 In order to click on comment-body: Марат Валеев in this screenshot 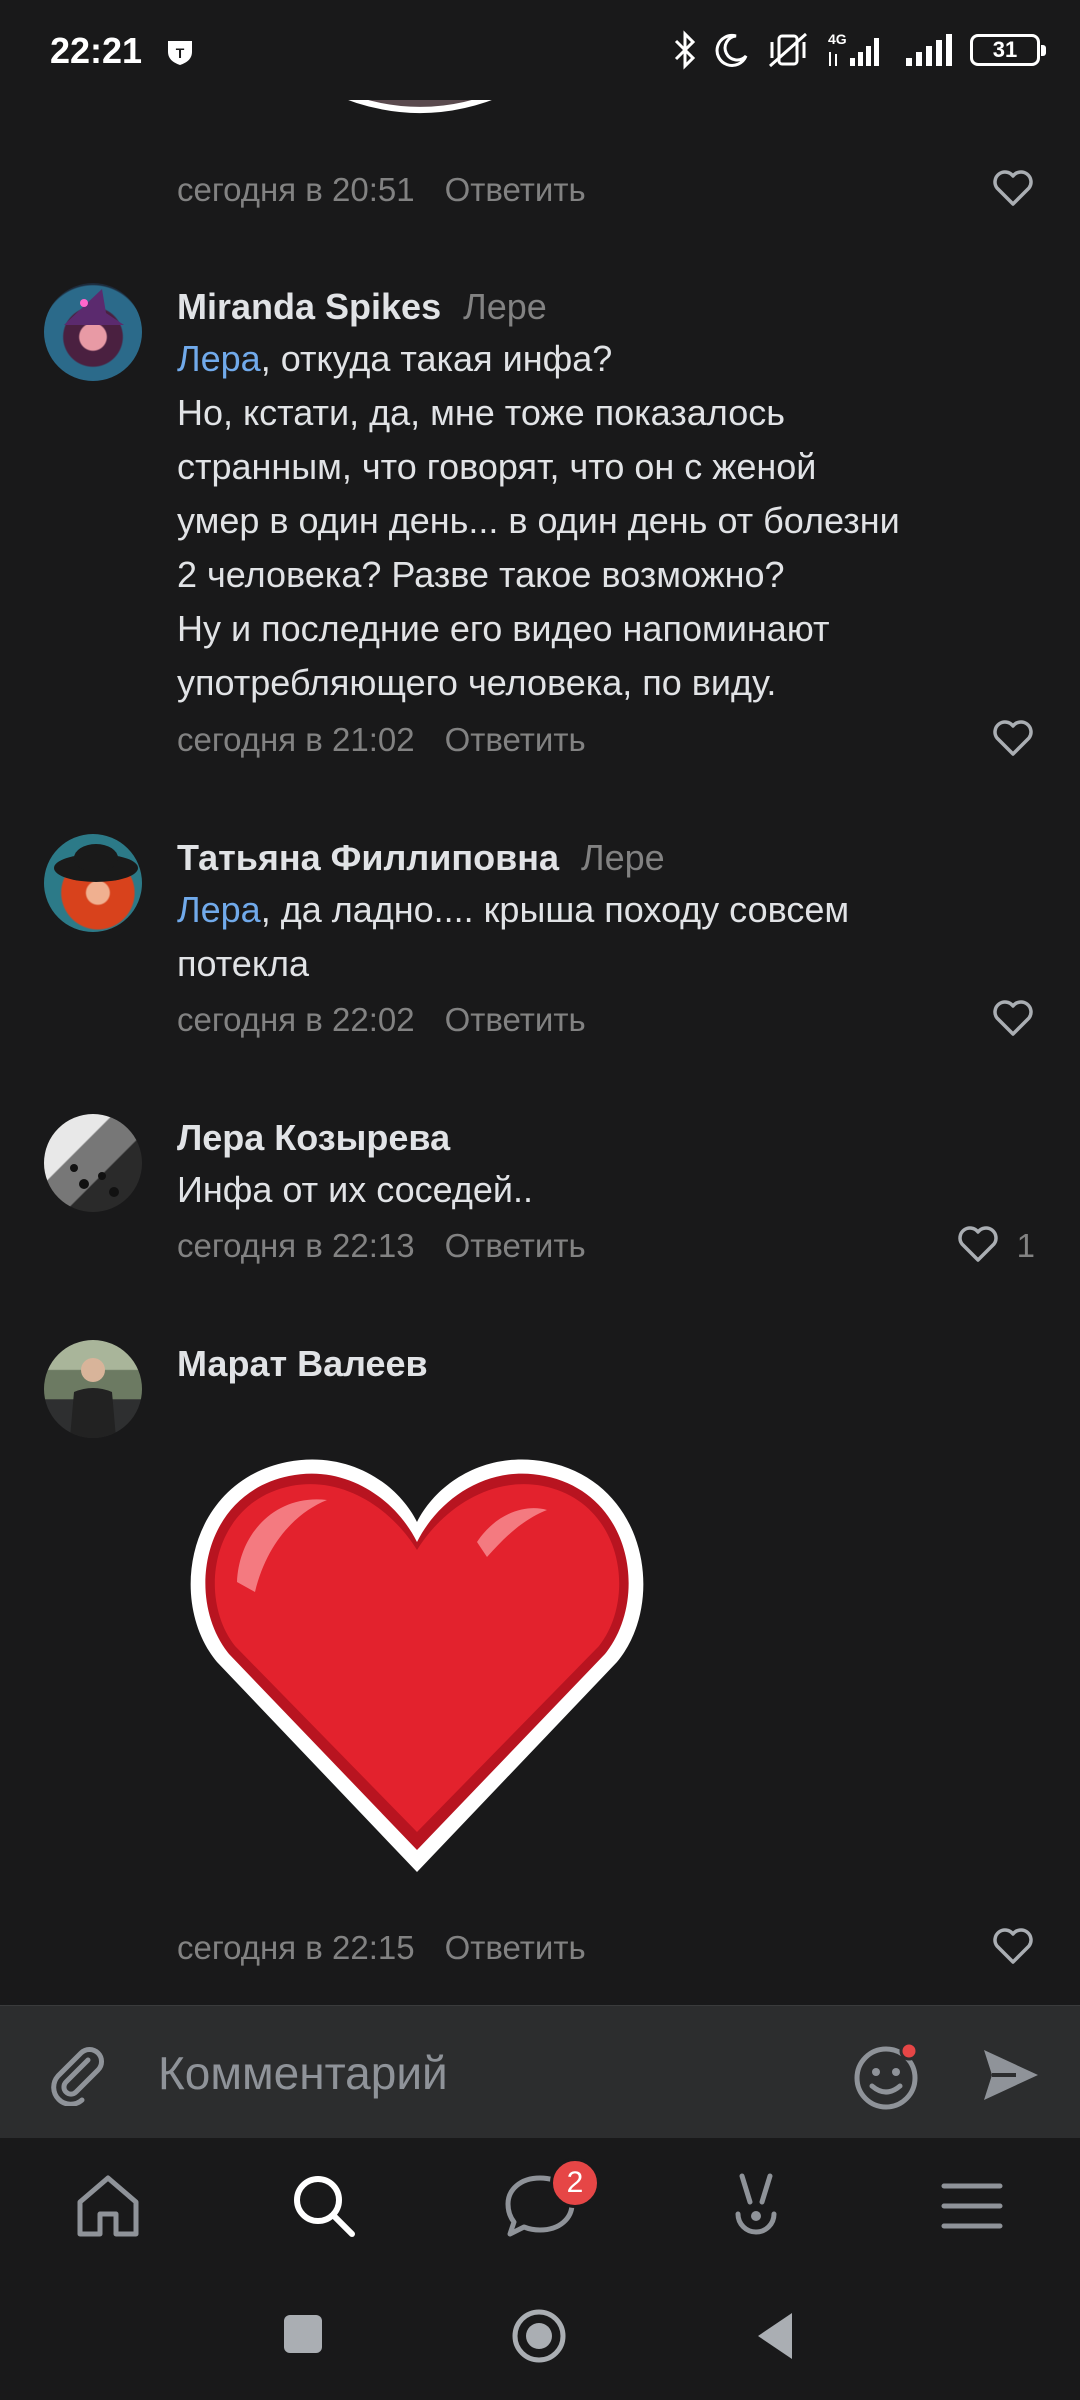, I will do `click(607, 1364)`.